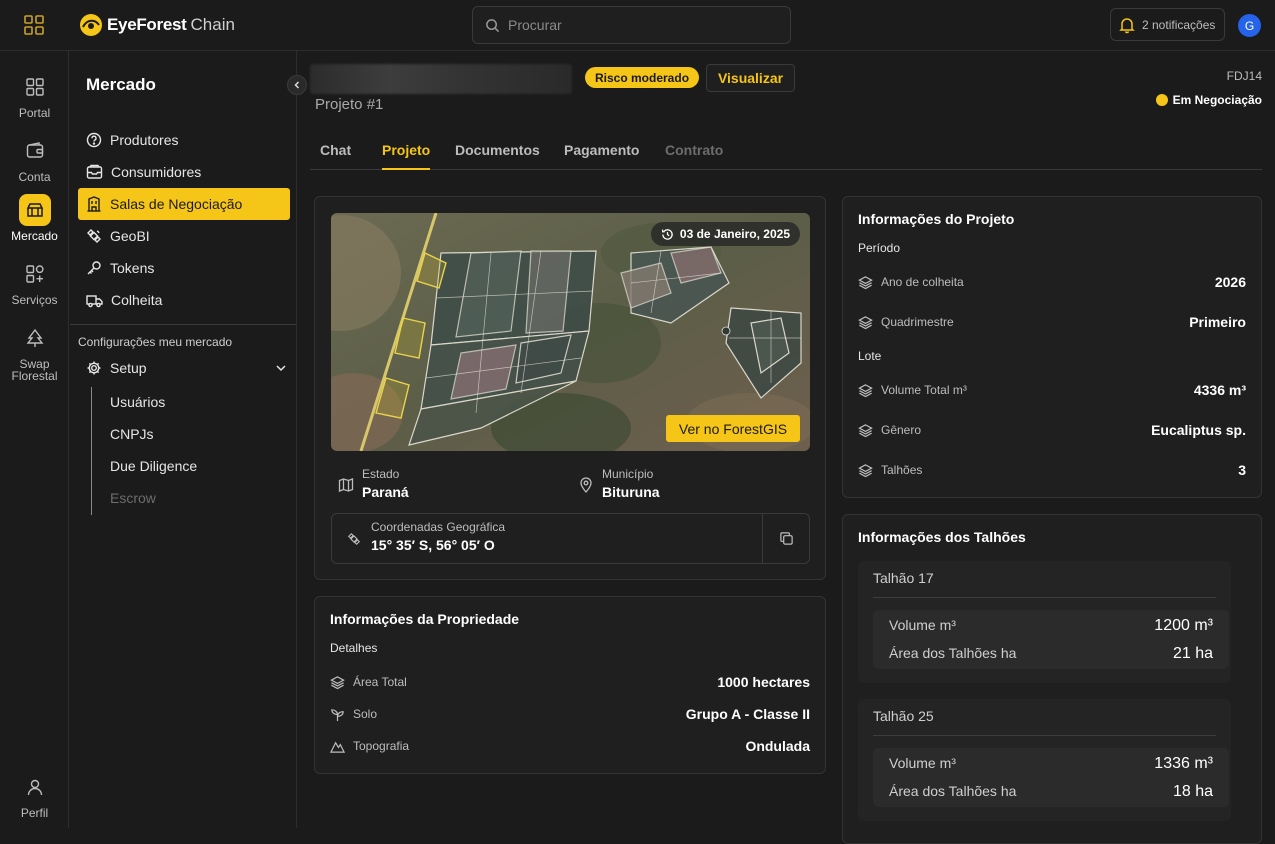 The height and width of the screenshot is (844, 1275). What do you see at coordinates (1198, 430) in the screenshot?
I see `project-row-value: Eucaliptus sp.` at bounding box center [1198, 430].